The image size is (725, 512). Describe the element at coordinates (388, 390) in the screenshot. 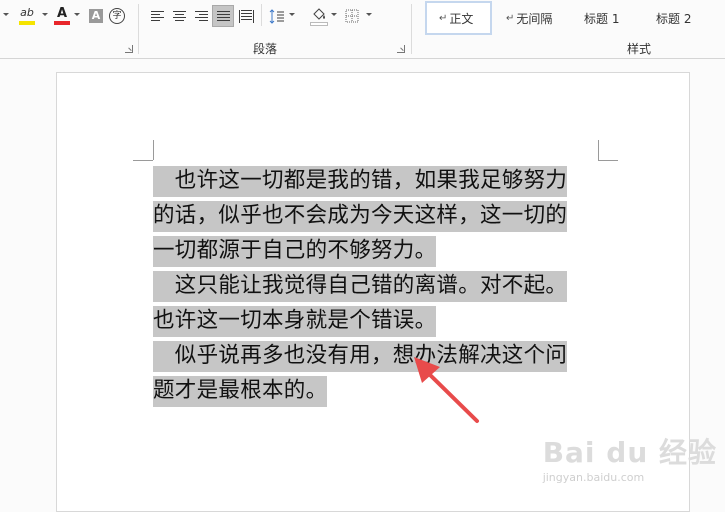

I see `text-line: 题才是最根本的。` at that location.